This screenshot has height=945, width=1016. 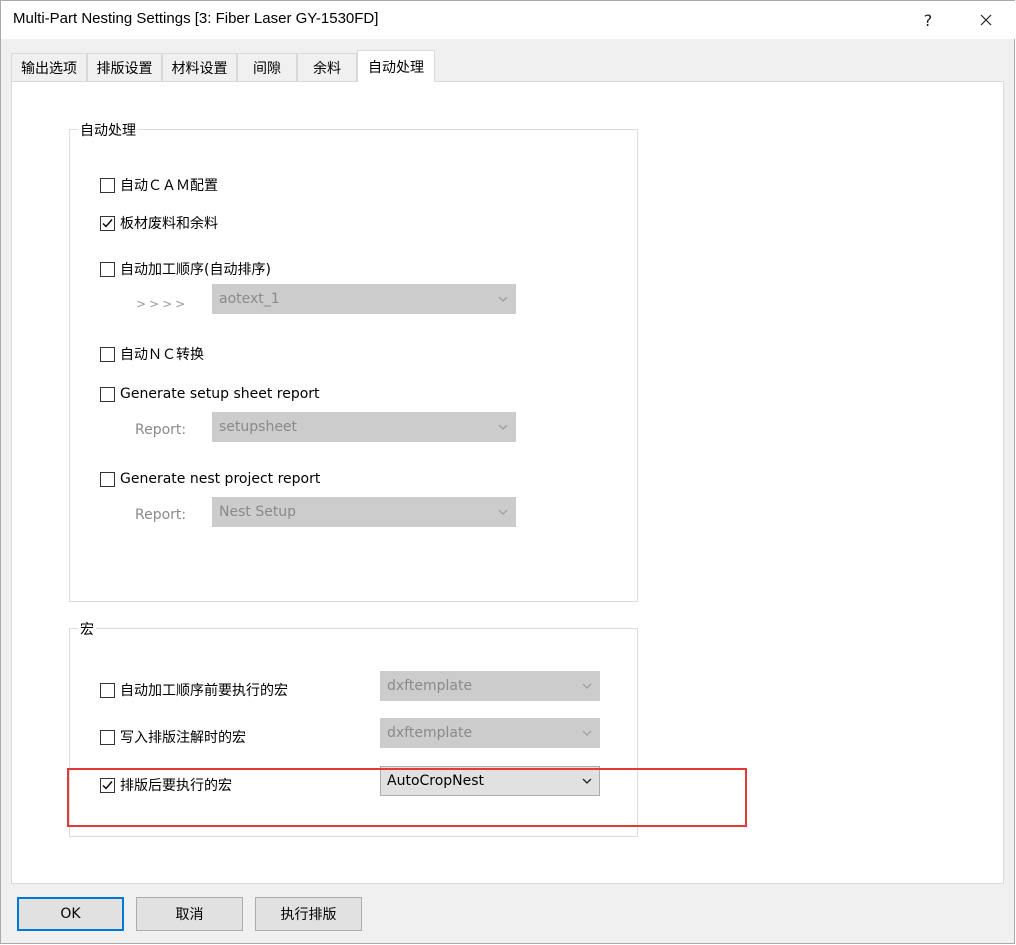 I want to click on tab-remnant: 余料, so click(x=327, y=67).